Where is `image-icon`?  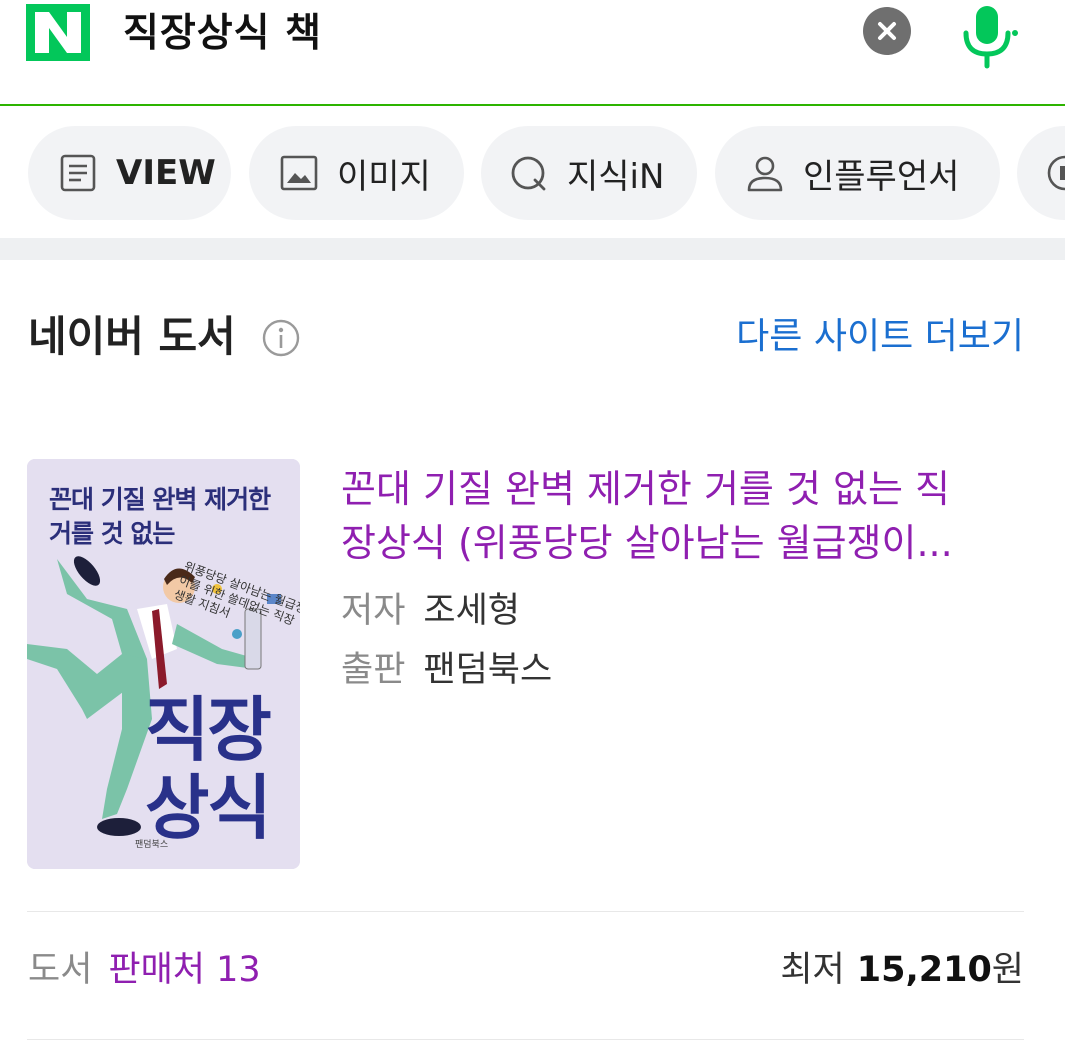
image-icon is located at coordinates (299, 173).